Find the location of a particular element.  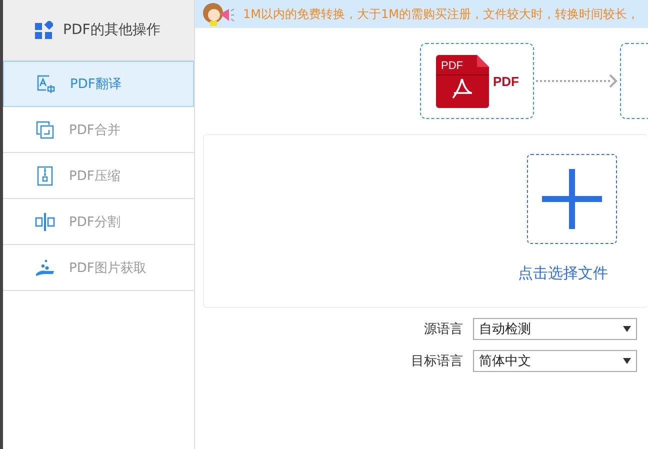

sidebar-item: PDF合并 is located at coordinates (98, 130).